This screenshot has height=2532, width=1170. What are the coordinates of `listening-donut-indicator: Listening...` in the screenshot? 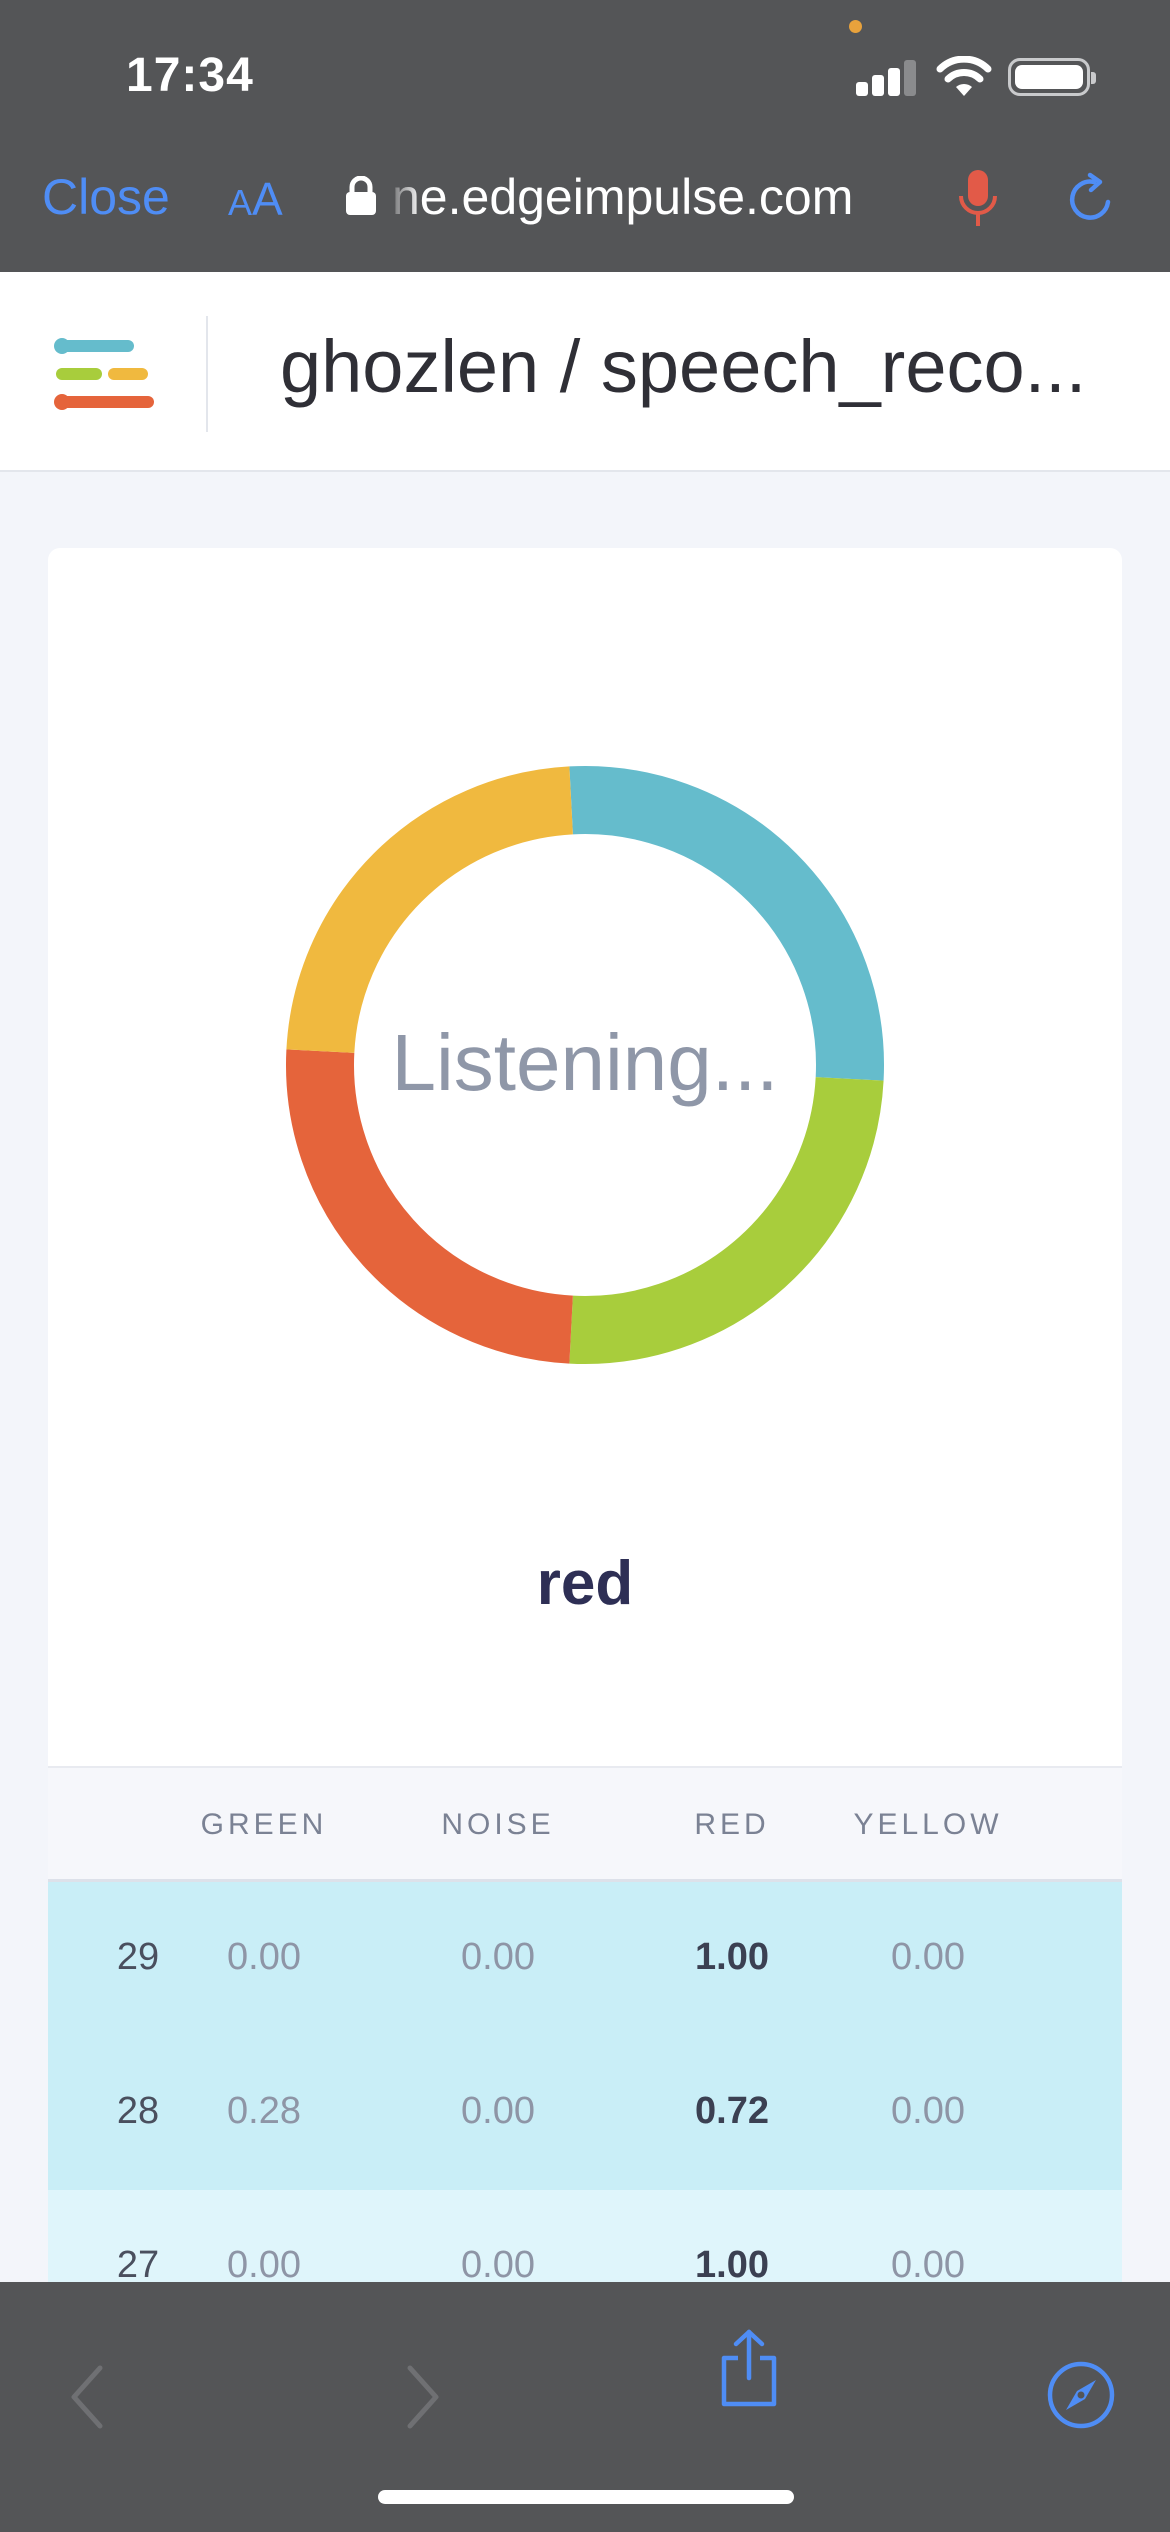 It's located at (585, 1065).